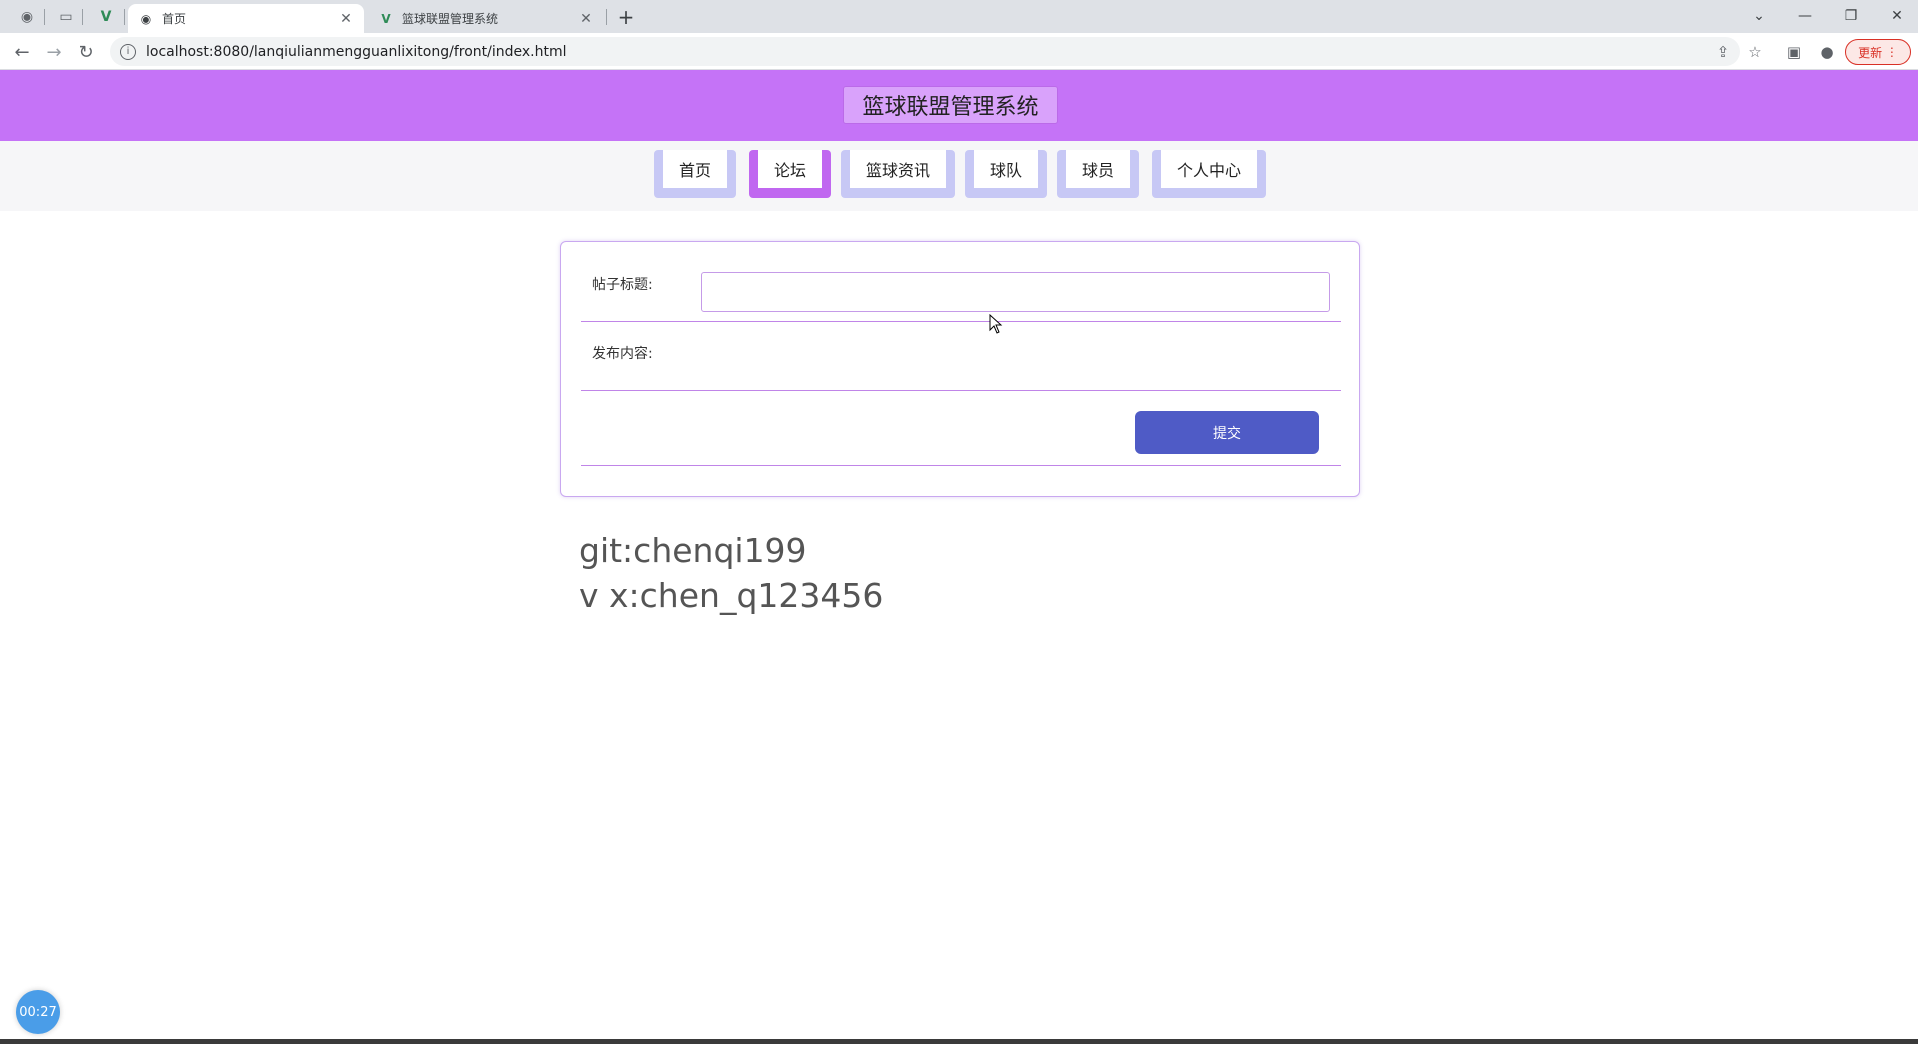  What do you see at coordinates (1759, 16) in the screenshot?
I see `tab-search-icon: ⌄` at bounding box center [1759, 16].